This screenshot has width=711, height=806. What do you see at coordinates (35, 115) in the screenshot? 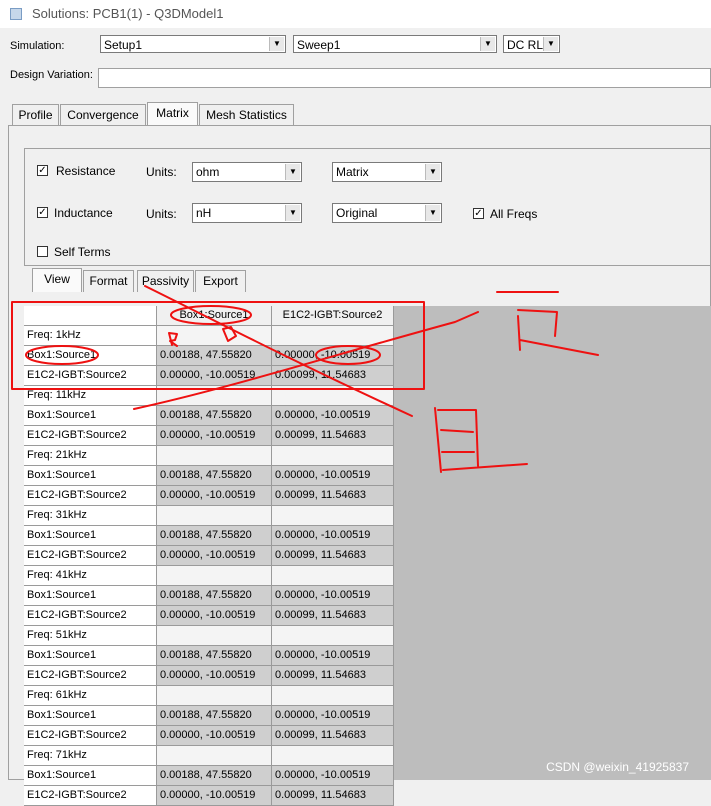
I see `tab-profile: Profile` at bounding box center [35, 115].